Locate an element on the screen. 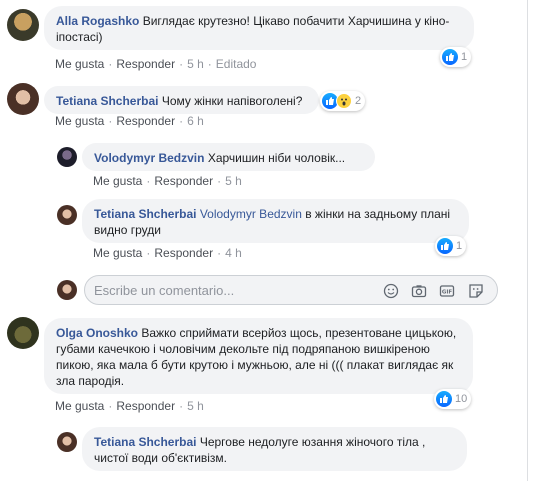  comment-author: Volodymyr Bedzvin is located at coordinates (149, 158).